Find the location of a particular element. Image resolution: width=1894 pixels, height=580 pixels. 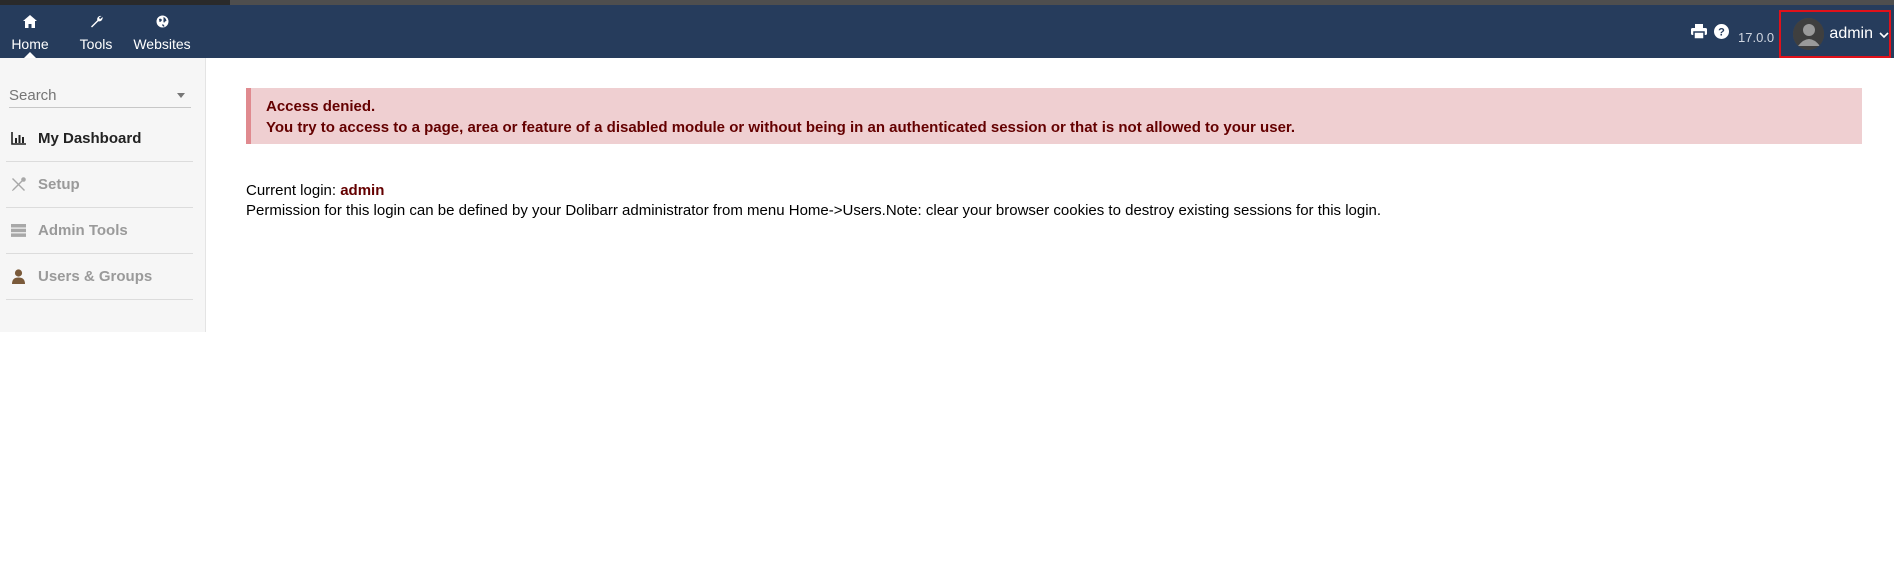

sidebar-item-admin-tools: Admin Tools is located at coordinates (99, 231).